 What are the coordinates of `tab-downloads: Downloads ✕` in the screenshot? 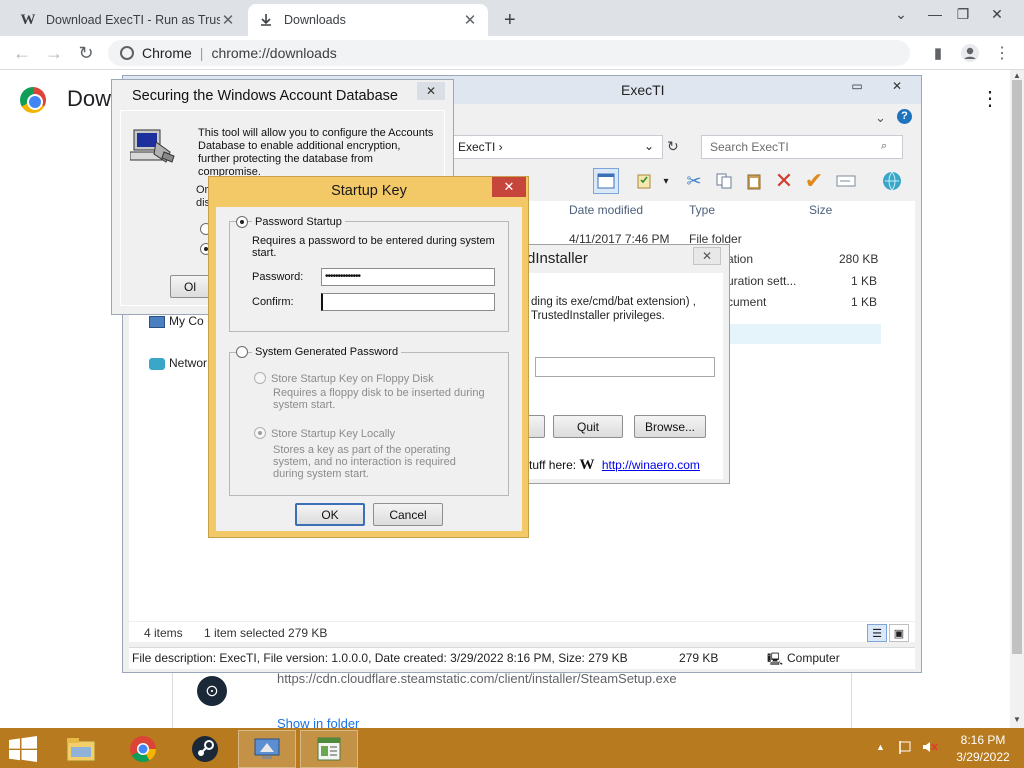 It's located at (368, 20).